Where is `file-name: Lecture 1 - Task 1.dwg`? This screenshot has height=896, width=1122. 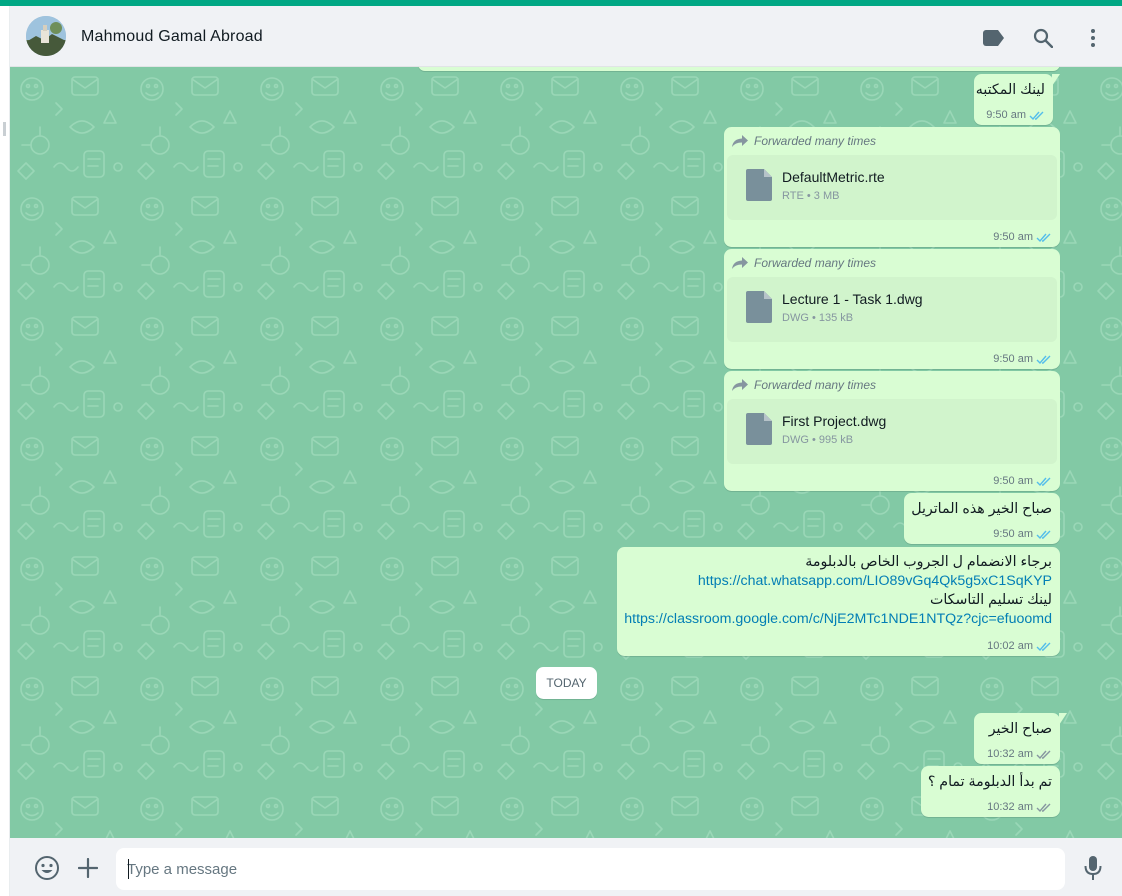 file-name: Lecture 1 - Task 1.dwg is located at coordinates (852, 299).